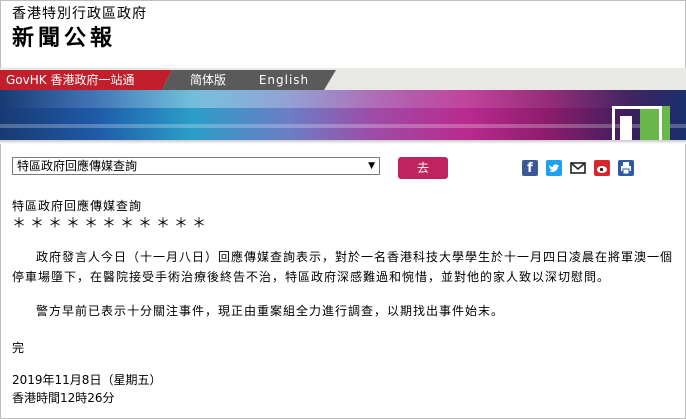 This screenshot has width=686, height=419. Describe the element at coordinates (270, 311) in the screenshot. I see `paragraph-2: 警方早前已表示十分關注事件，現正由重案組全力進行調查，以期找出事件始末。` at that location.